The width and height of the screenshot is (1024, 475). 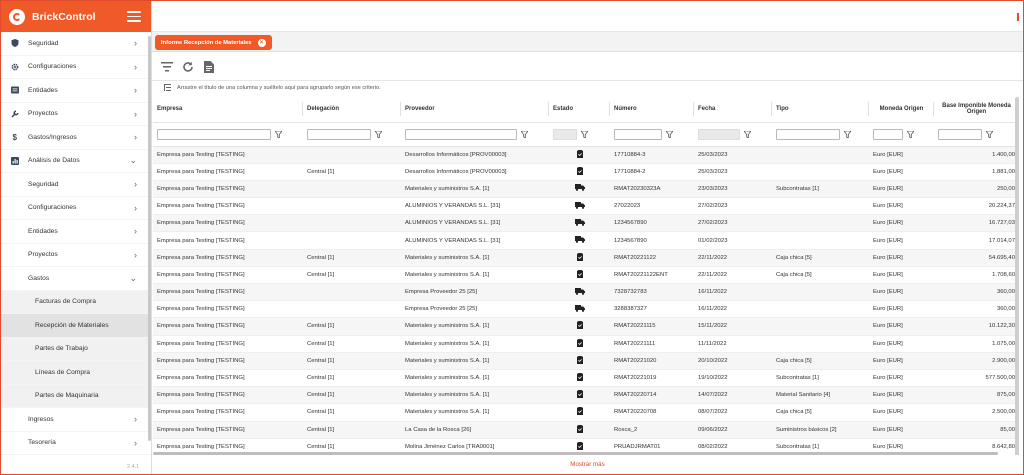 I want to click on column-header: Moneda Origen, so click(x=901, y=109).